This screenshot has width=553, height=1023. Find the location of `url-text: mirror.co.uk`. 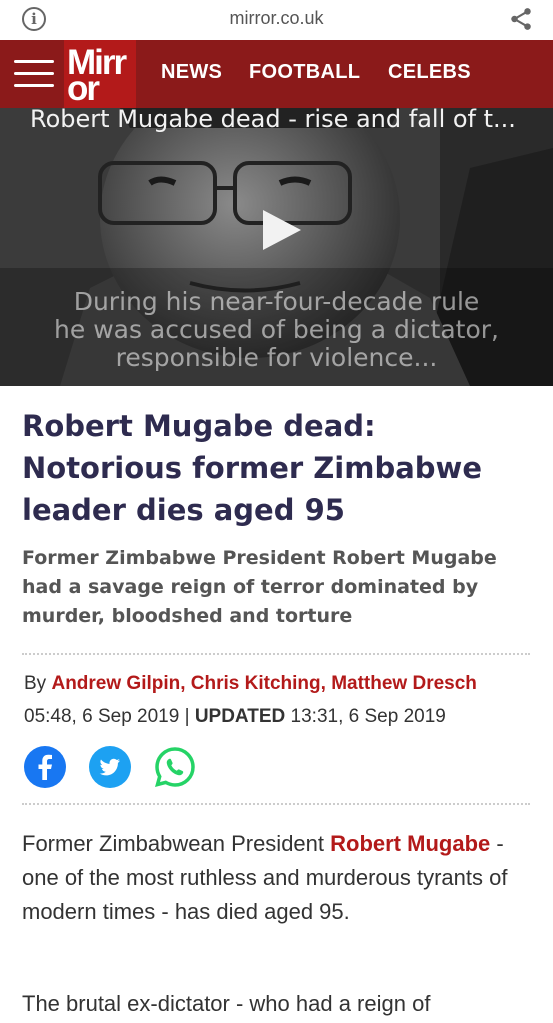

url-text: mirror.co.uk is located at coordinates (276, 18).